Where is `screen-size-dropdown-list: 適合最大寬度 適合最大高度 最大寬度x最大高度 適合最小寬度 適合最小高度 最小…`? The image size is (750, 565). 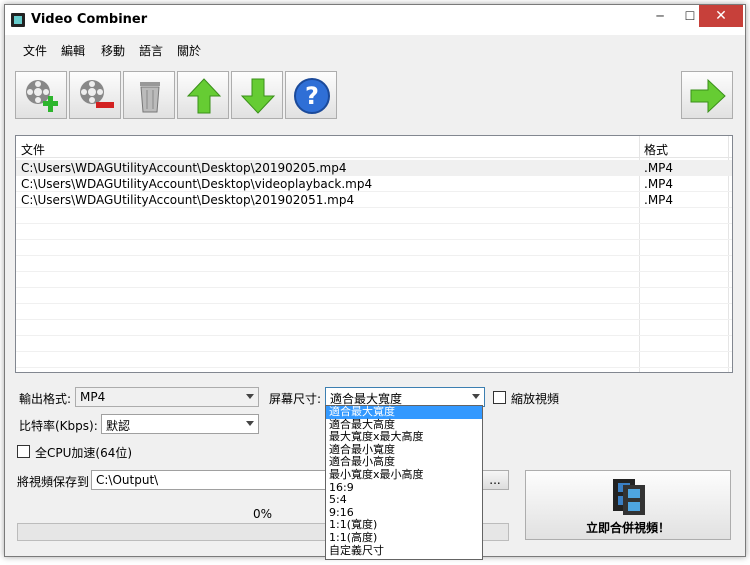 screen-size-dropdown-list: 適合最大寬度 適合最大高度 最大寬度x最大高度 適合最小寬度 適合最小高度 最小… is located at coordinates (404, 482).